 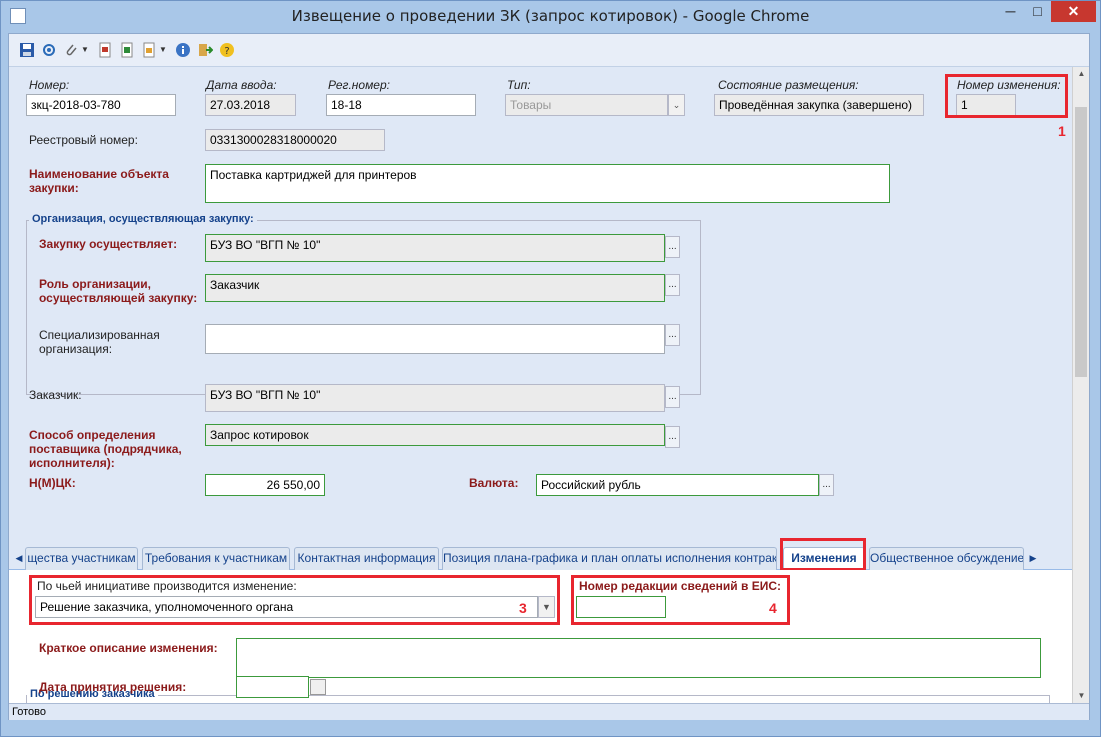 I want to click on state-label: Состояние размещения:, so click(x=788, y=85).